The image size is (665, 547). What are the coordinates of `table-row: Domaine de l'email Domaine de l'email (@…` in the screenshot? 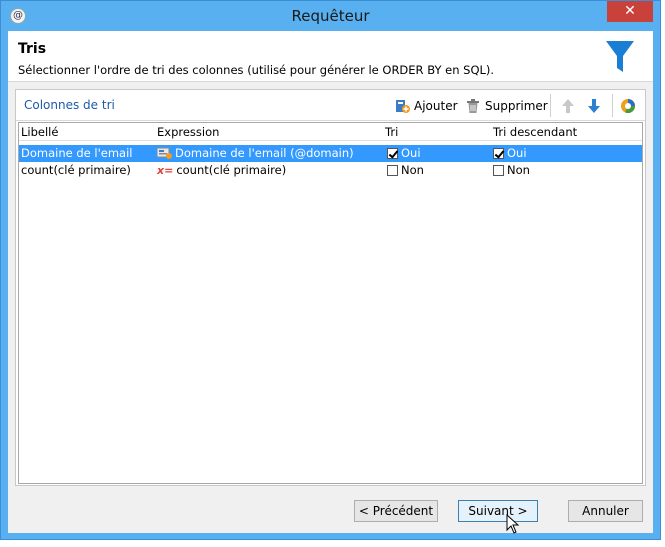 It's located at (330, 153).